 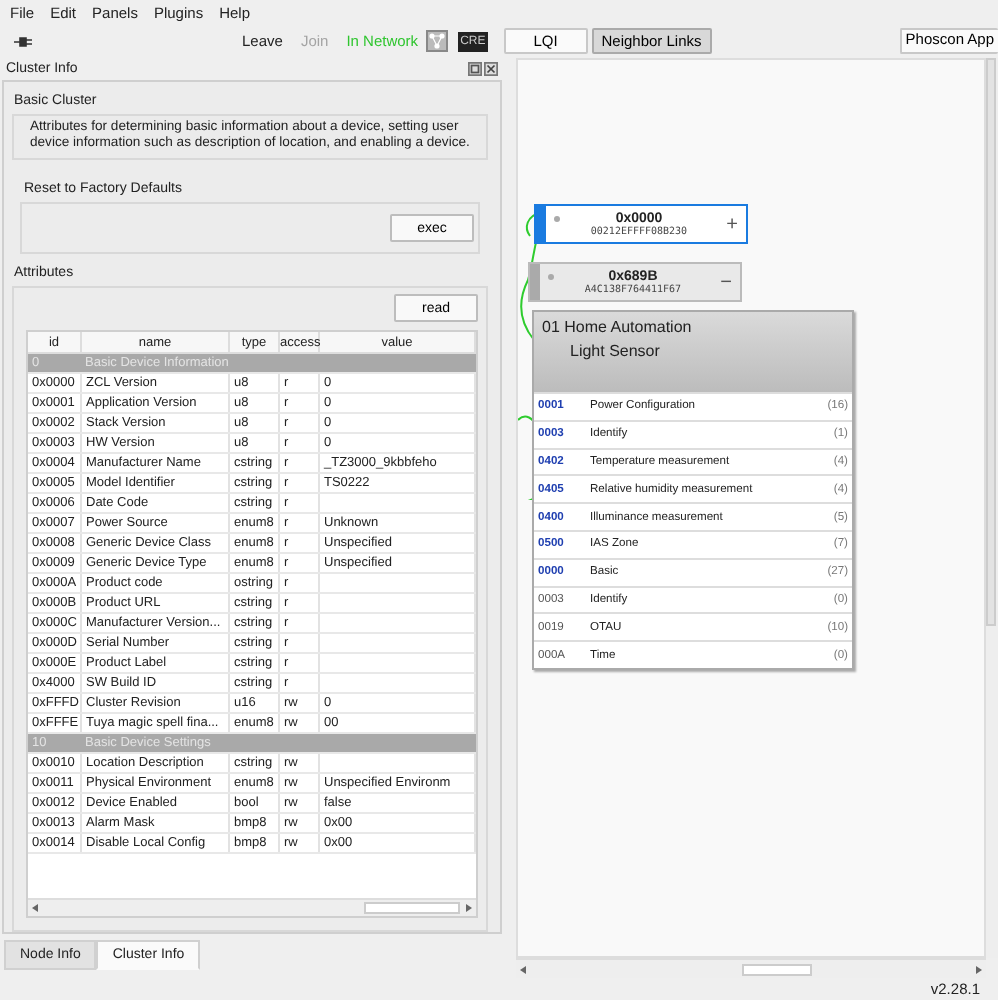 What do you see at coordinates (252, 907) in the screenshot?
I see `horizontal-scrollbar` at bounding box center [252, 907].